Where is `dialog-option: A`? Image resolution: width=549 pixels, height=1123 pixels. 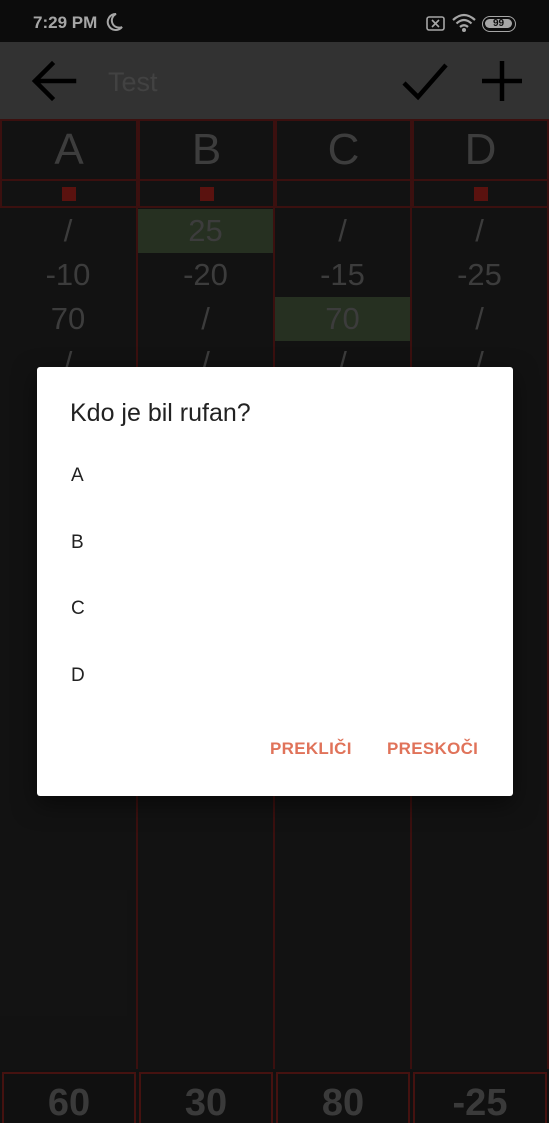
dialog-option: A is located at coordinates (275, 476).